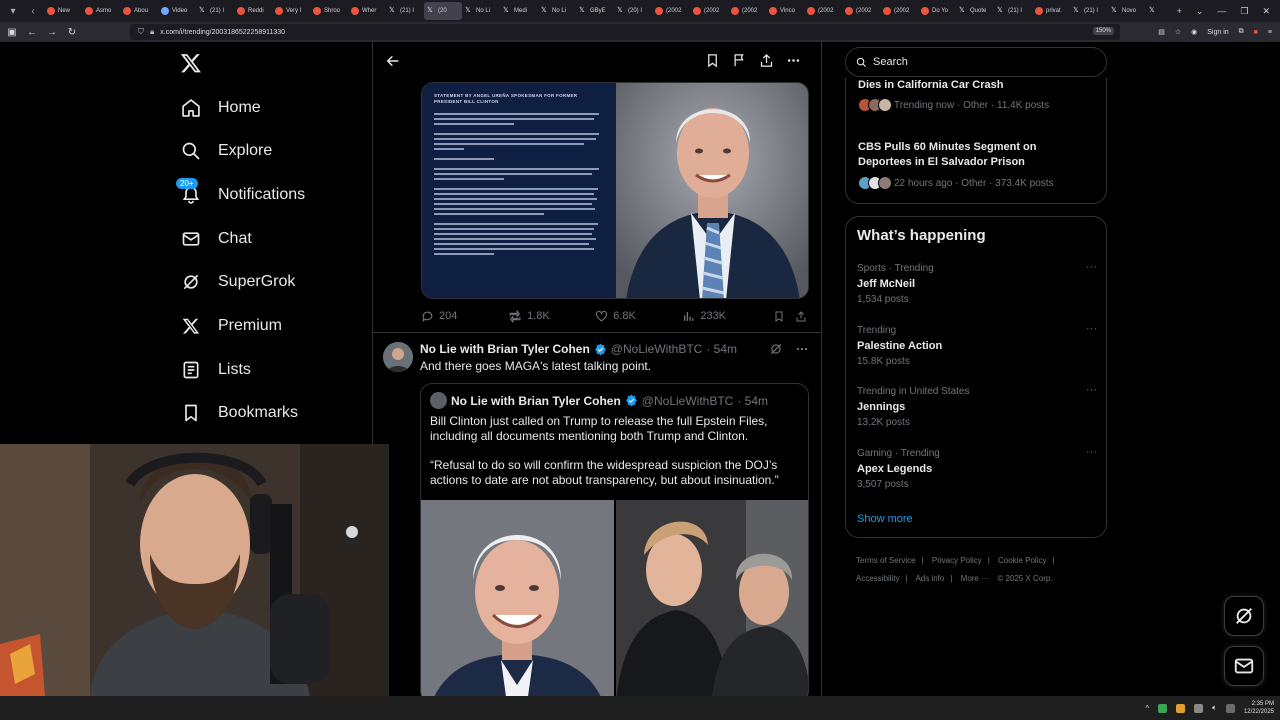 The width and height of the screenshot is (1280, 720). Describe the element at coordinates (975, 11) in the screenshot. I see `browser-tab: 𝕏 Quote` at that location.